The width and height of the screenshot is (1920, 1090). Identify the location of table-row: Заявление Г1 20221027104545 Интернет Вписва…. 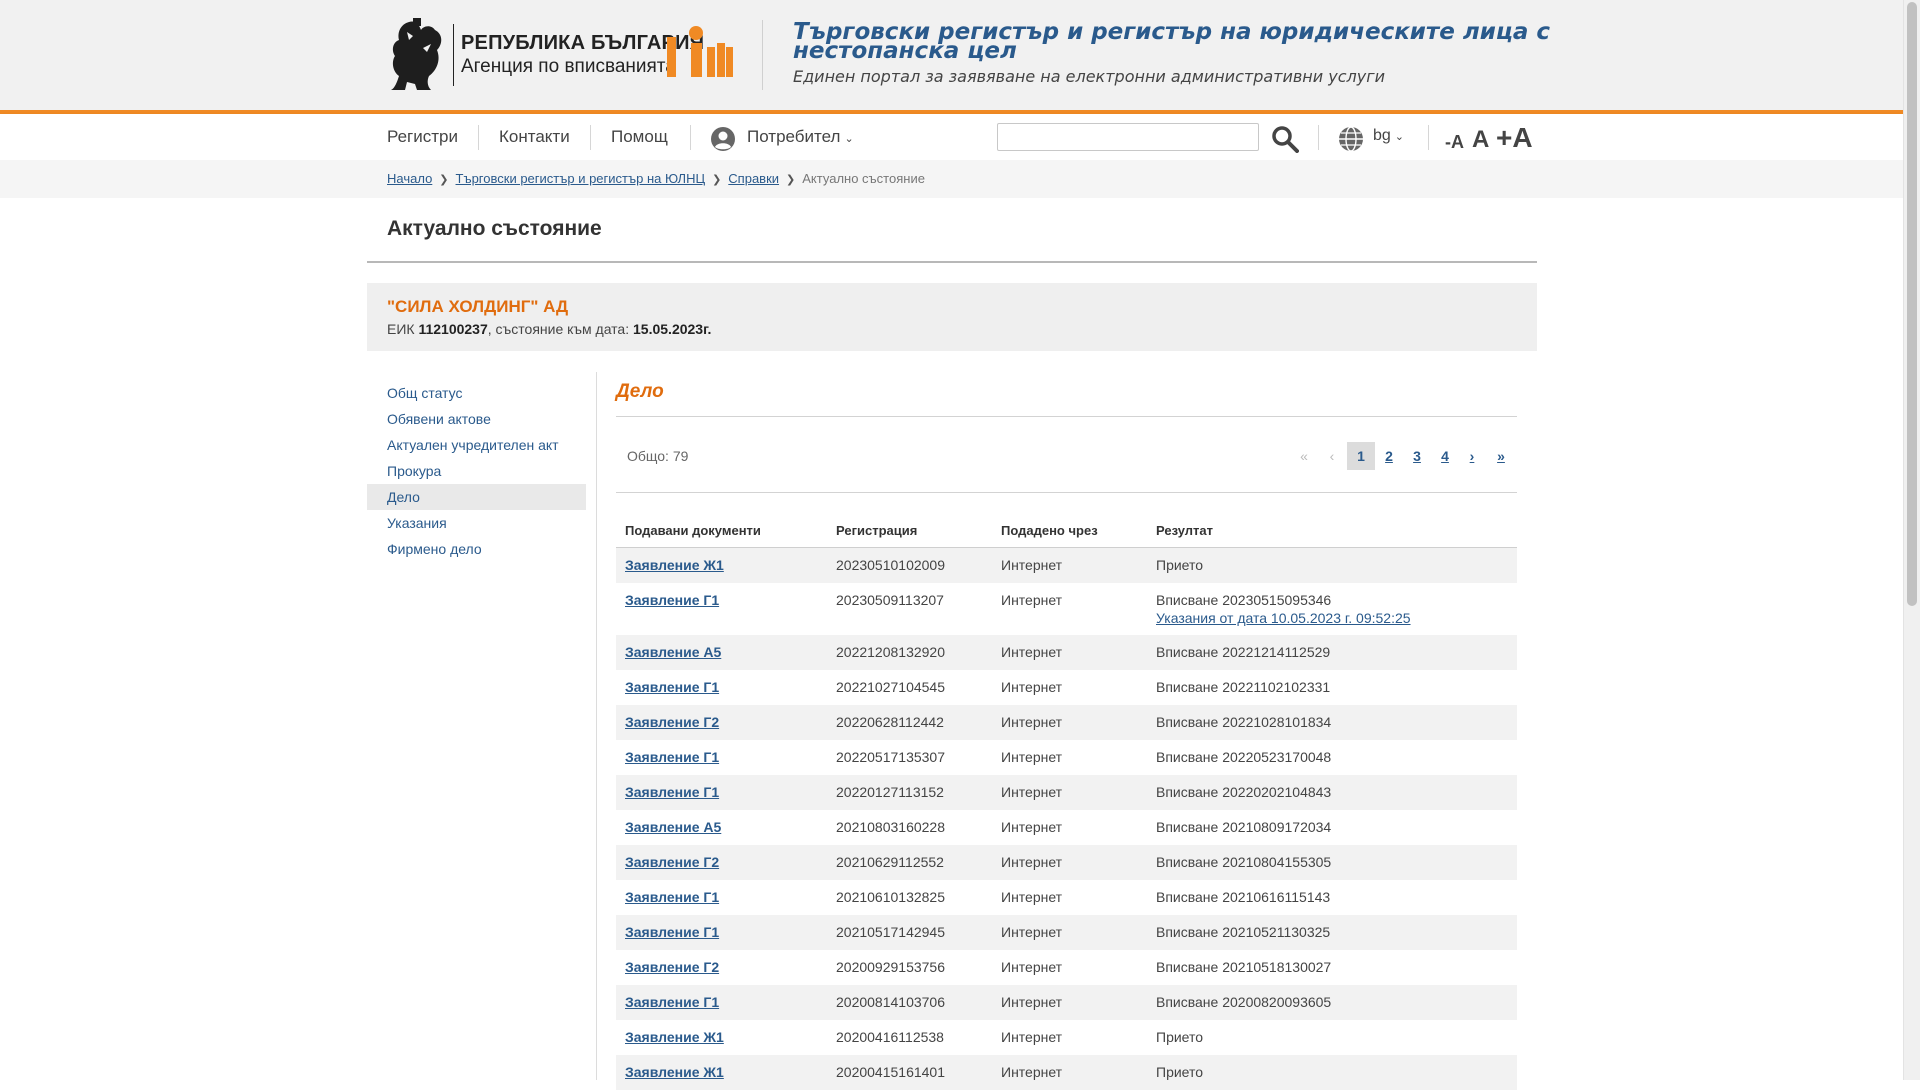
(1066, 687).